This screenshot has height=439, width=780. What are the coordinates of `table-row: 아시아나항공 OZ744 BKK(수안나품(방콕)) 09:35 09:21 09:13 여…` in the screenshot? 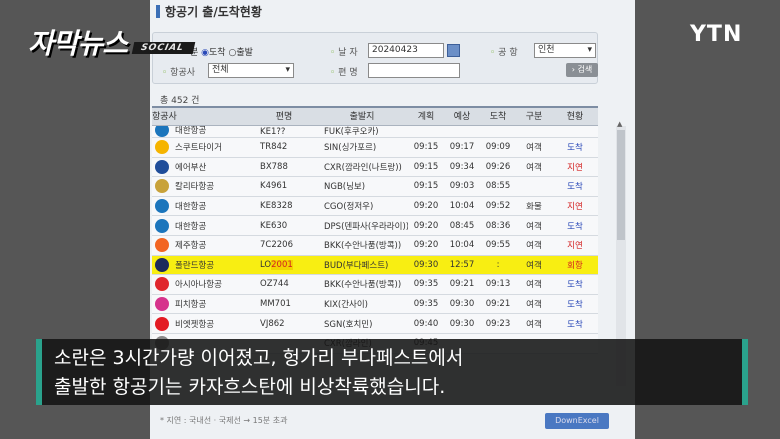 It's located at (375, 285).